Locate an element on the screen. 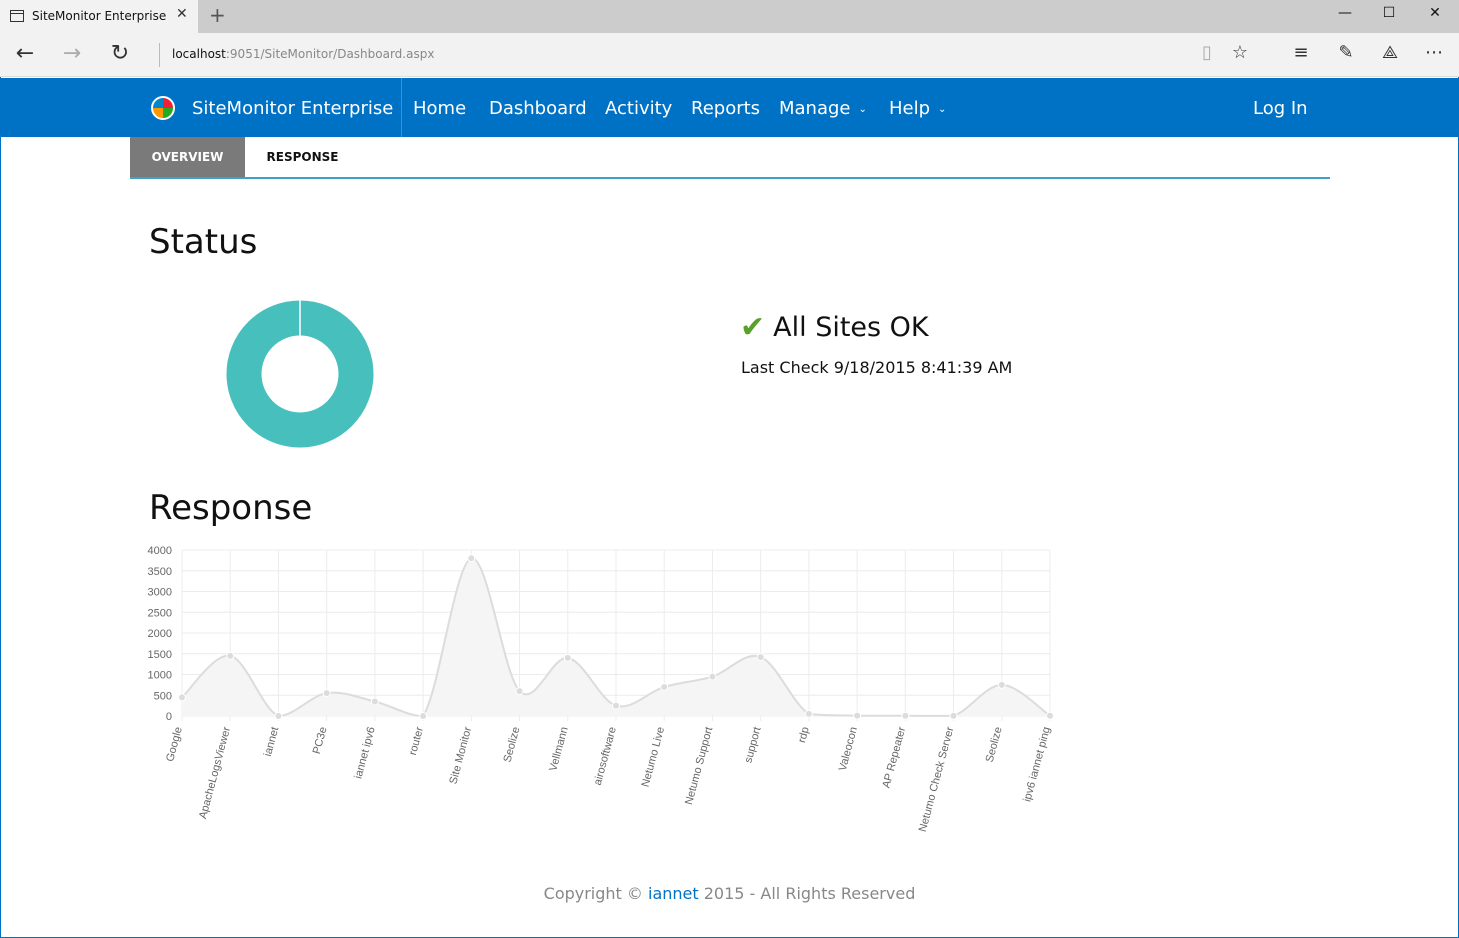 This screenshot has width=1459, height=938. y-tick-label: 1500 is located at coordinates (160, 655).